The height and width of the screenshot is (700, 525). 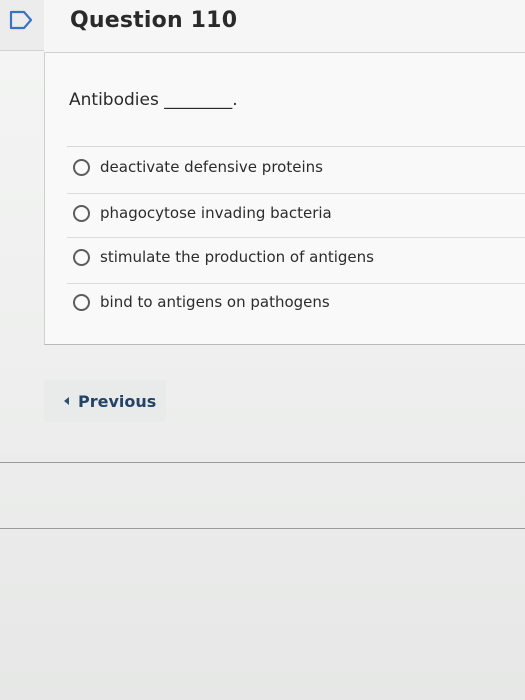 I want to click on question-header: Question 110, so click(x=284, y=26).